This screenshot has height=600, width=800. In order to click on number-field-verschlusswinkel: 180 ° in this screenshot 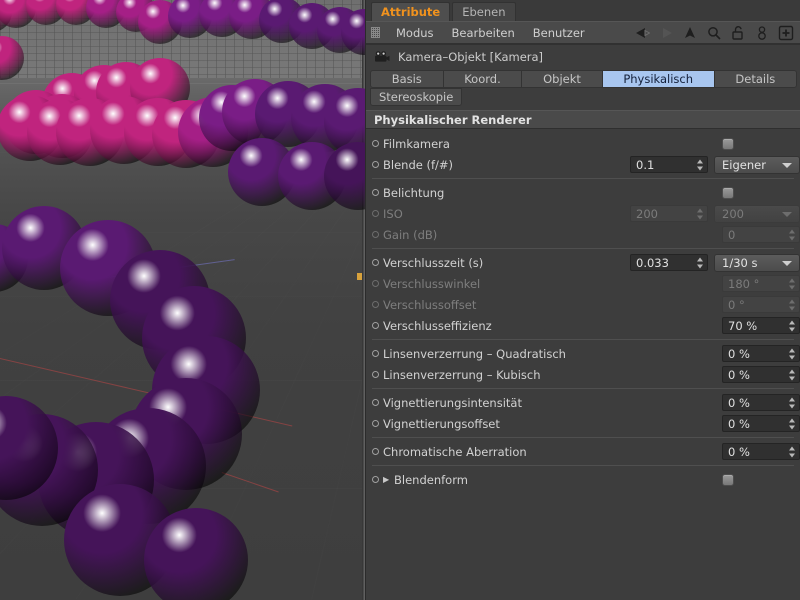, I will do `click(761, 283)`.